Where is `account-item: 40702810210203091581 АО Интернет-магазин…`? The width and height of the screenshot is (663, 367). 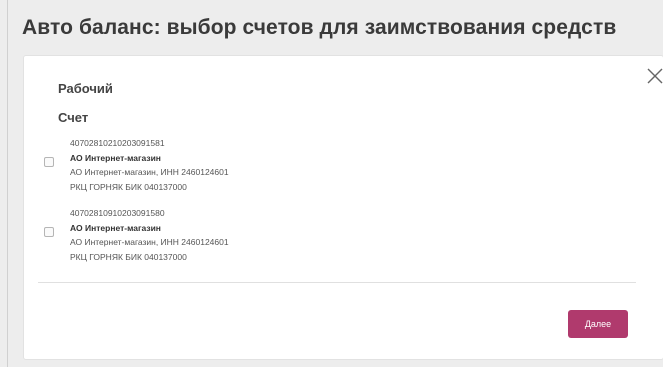
account-item: 40702810210203091581 АО Интернет-магазин… is located at coordinates (194, 166).